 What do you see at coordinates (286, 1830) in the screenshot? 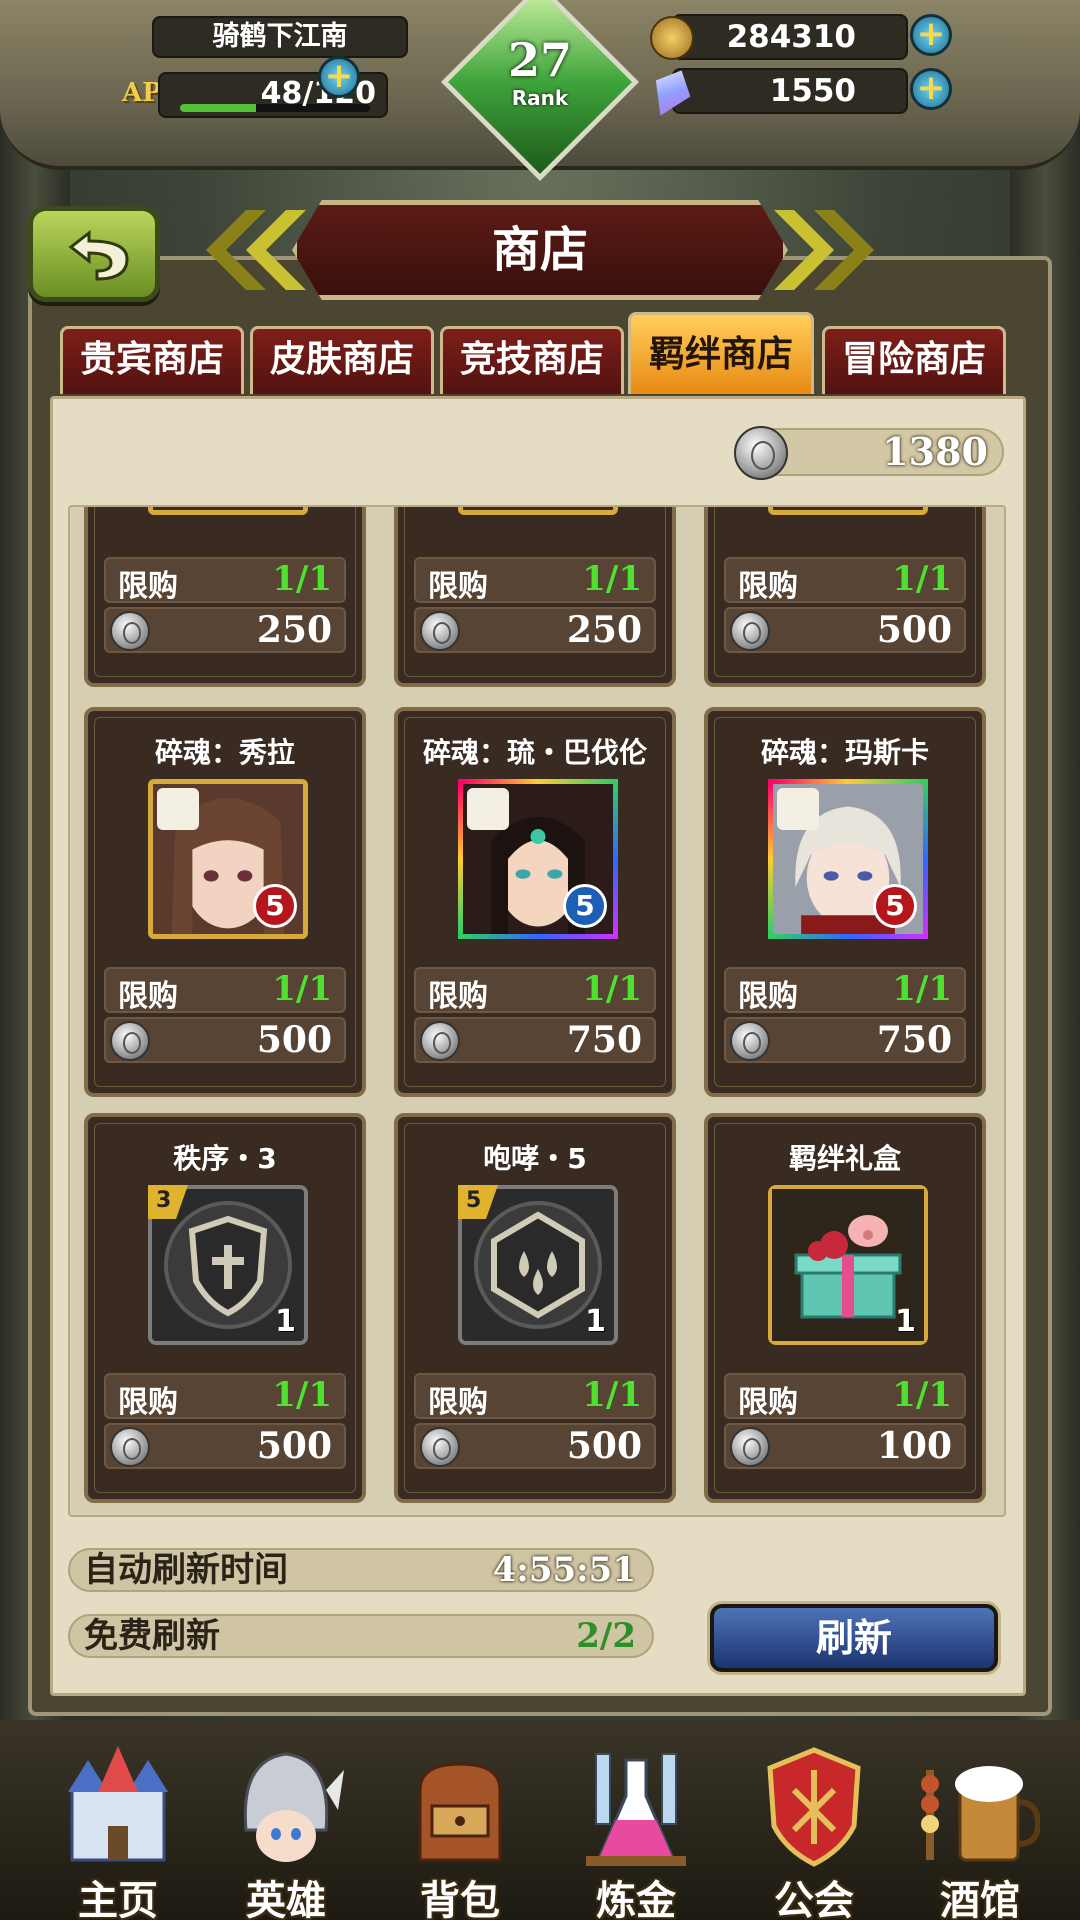
I see `nav-heroes: 英雄` at bounding box center [286, 1830].